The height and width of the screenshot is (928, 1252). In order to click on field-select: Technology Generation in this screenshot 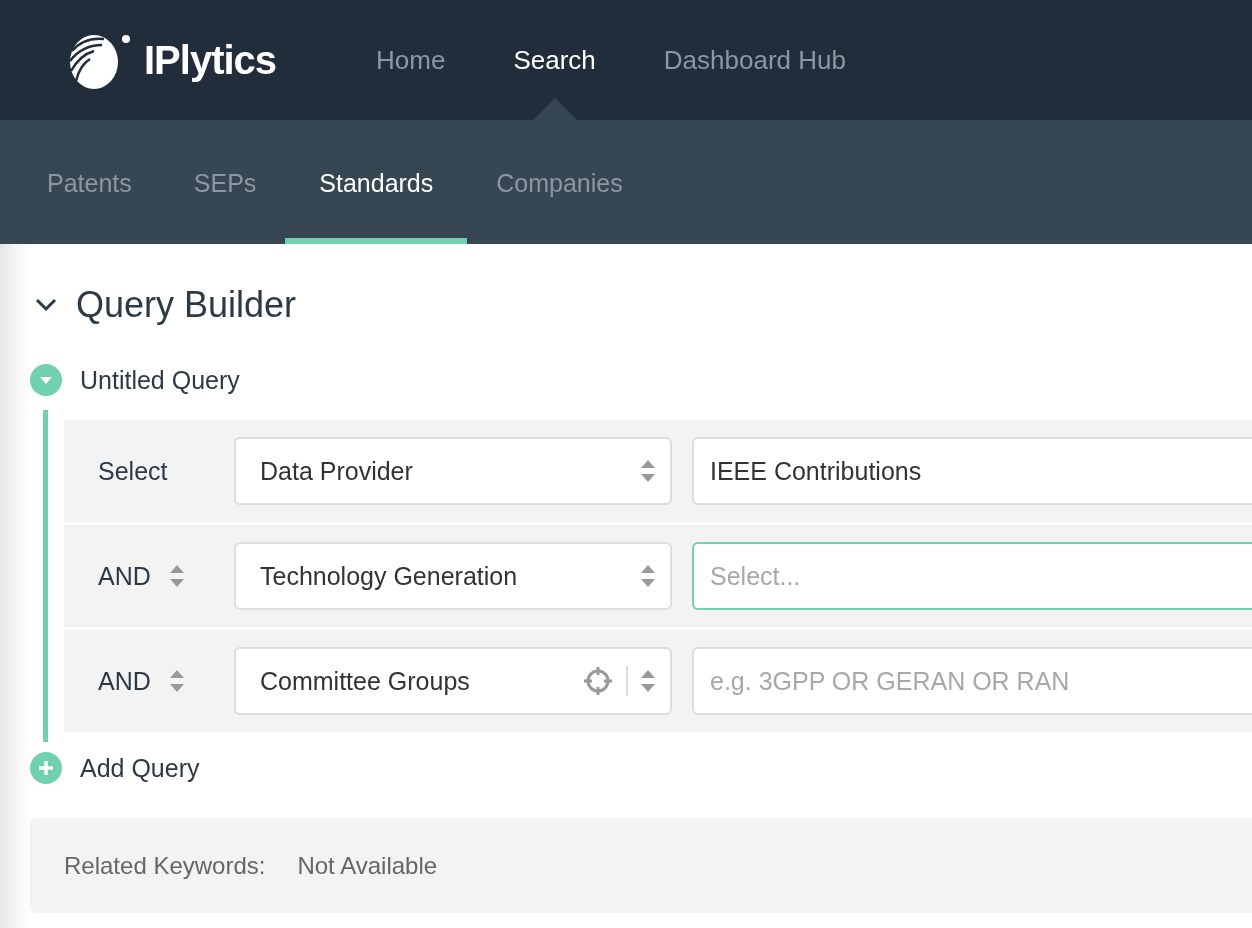, I will do `click(453, 576)`.